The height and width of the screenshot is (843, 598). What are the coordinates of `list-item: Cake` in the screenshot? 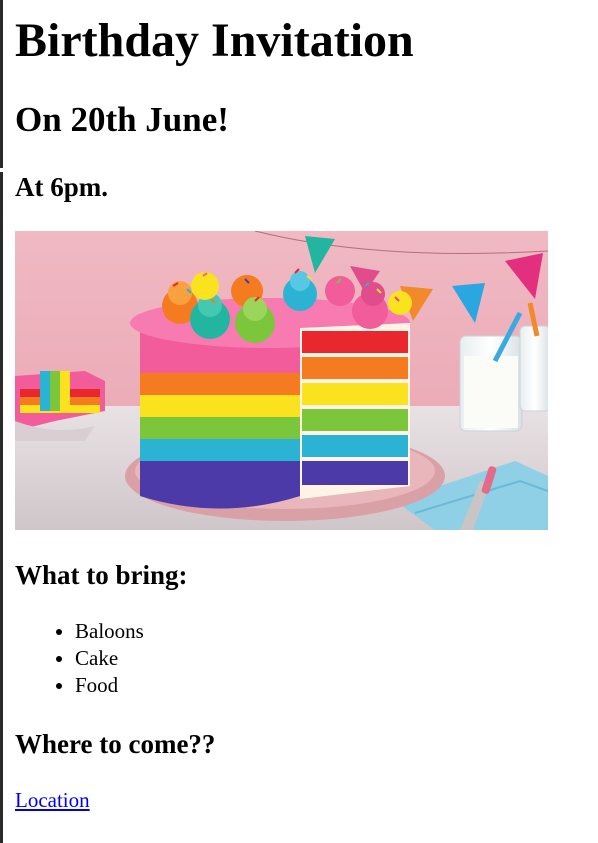 It's located at (109, 658).